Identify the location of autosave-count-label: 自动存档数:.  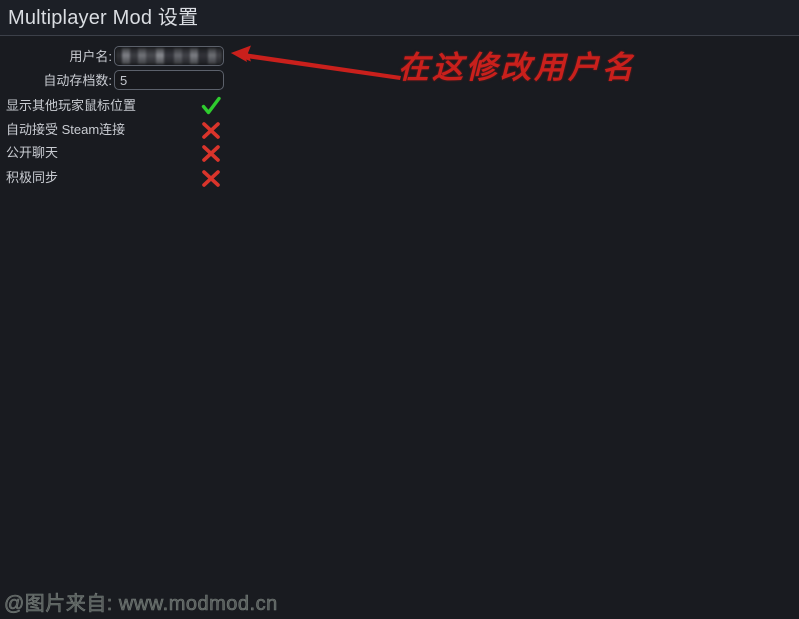
(77, 80).